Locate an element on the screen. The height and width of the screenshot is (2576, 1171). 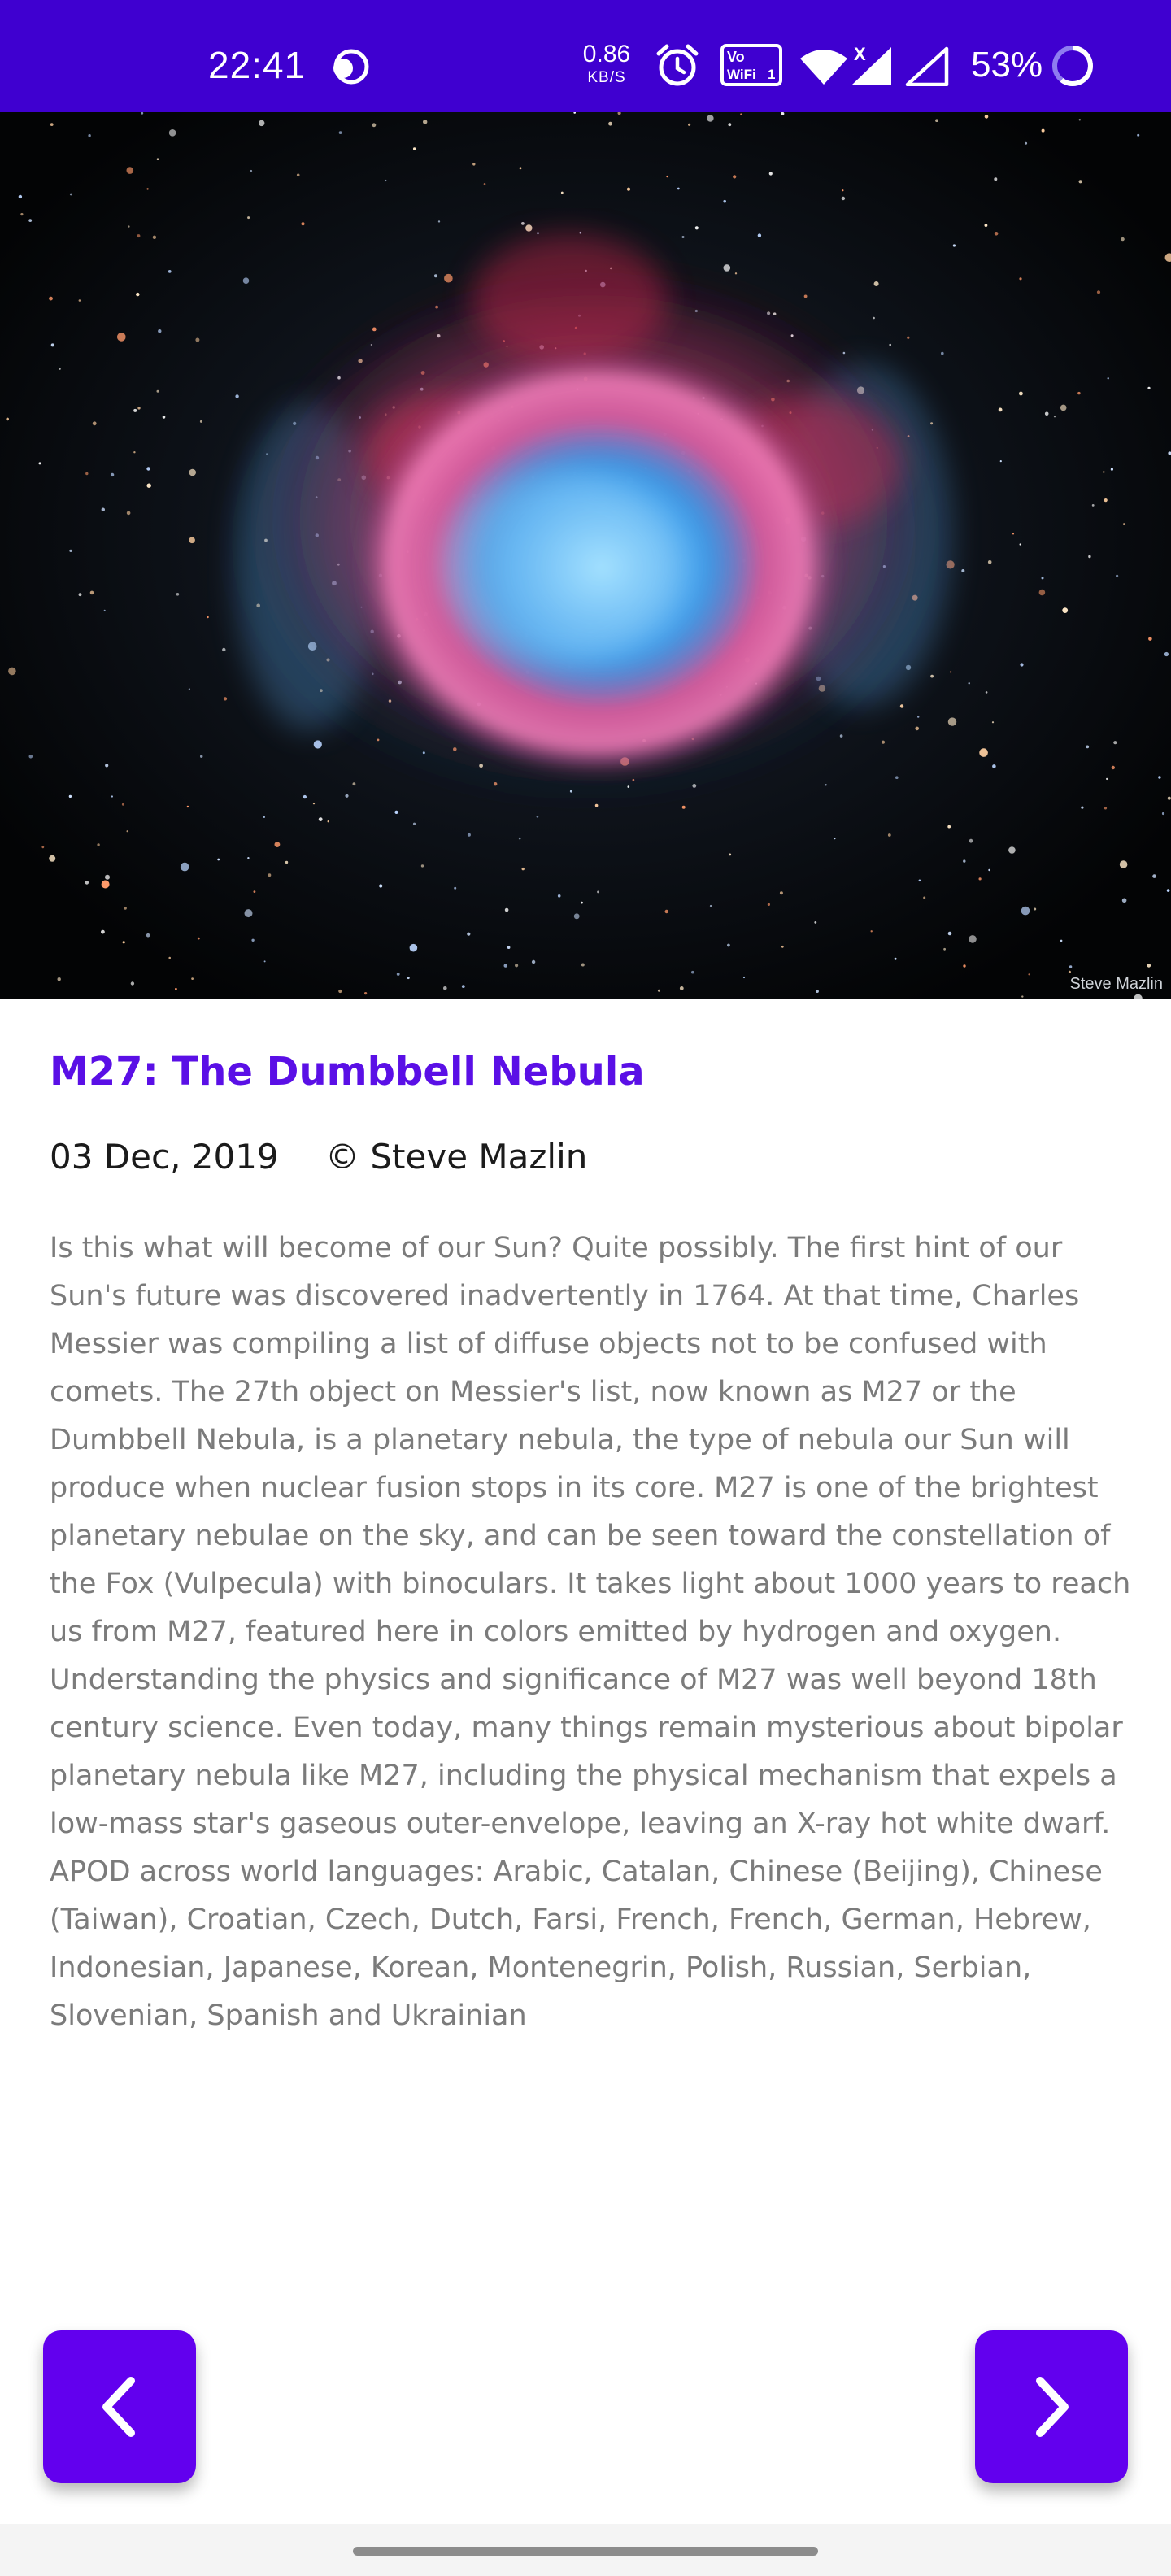
home-indicator is located at coordinates (585, 2551).